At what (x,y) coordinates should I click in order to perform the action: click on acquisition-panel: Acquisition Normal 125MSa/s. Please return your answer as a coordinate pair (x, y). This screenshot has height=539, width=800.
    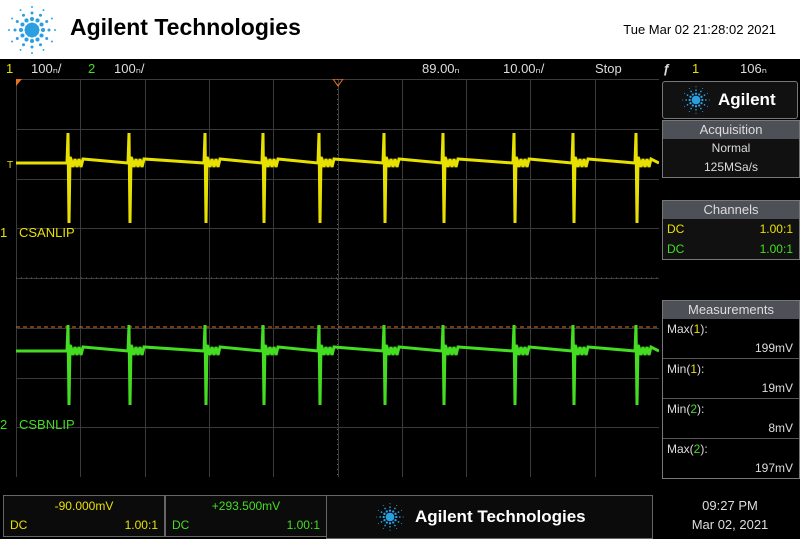
    Looking at the image, I should click on (731, 149).